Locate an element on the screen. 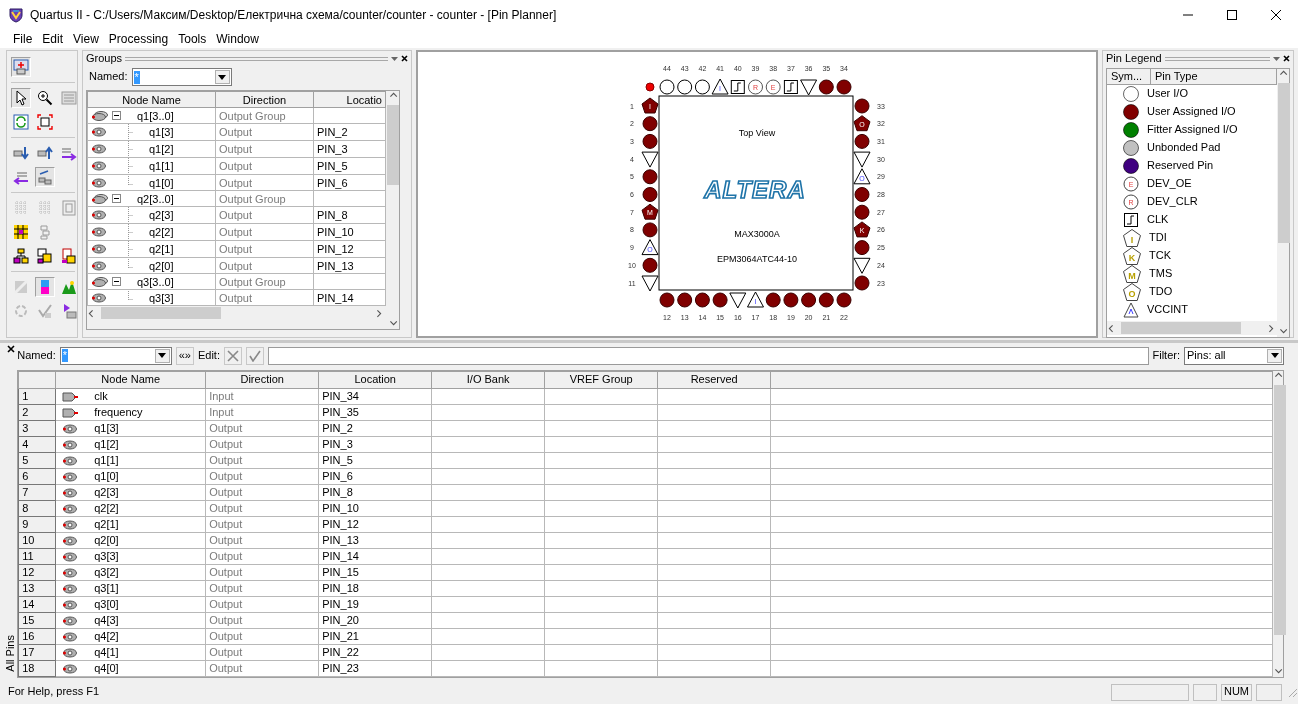  apply-button is located at coordinates (255, 355).